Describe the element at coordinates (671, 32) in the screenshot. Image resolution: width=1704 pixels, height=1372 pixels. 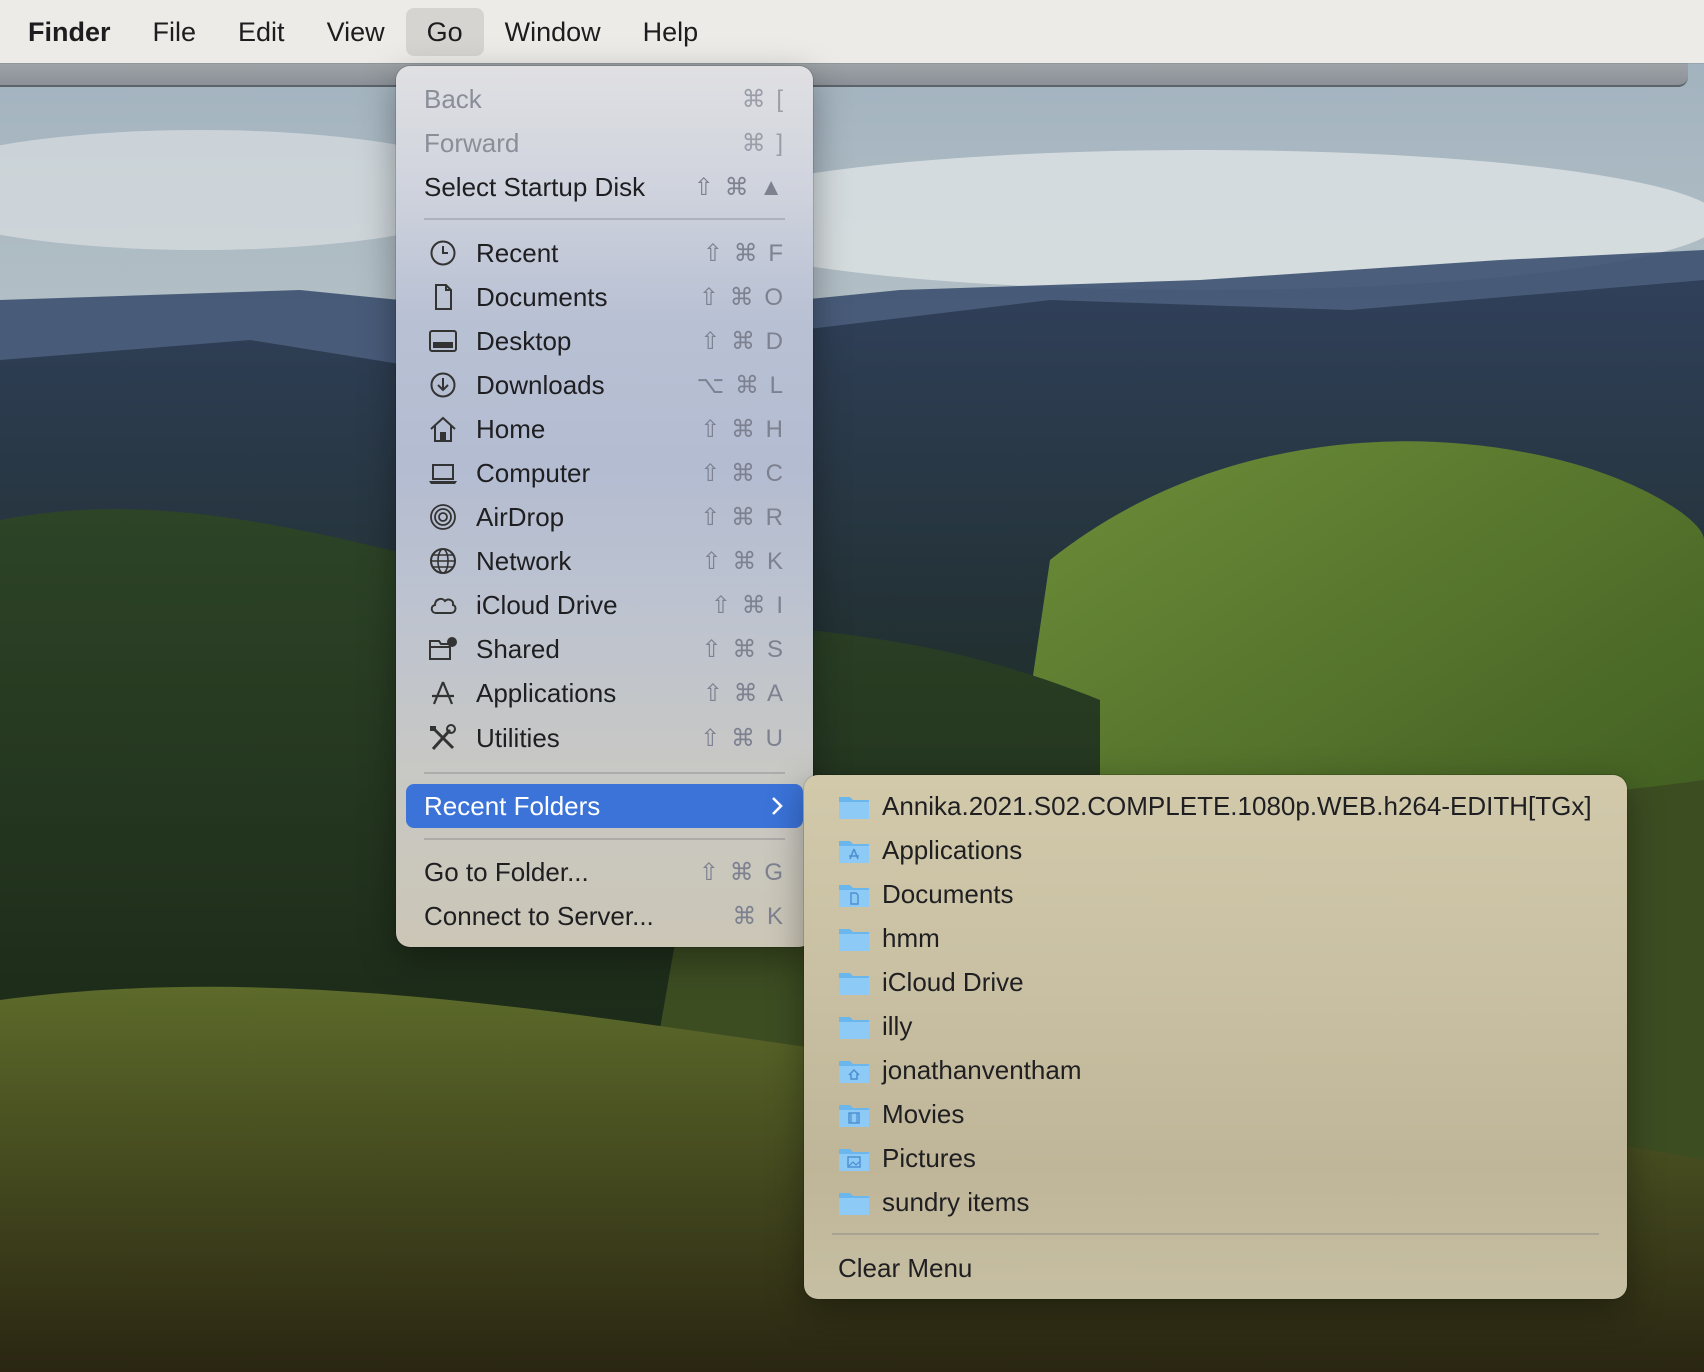
I see `menubar-help: Help` at that location.